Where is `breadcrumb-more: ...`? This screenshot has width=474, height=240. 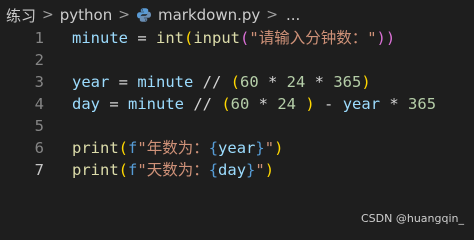
breadcrumb-more: ... is located at coordinates (293, 15).